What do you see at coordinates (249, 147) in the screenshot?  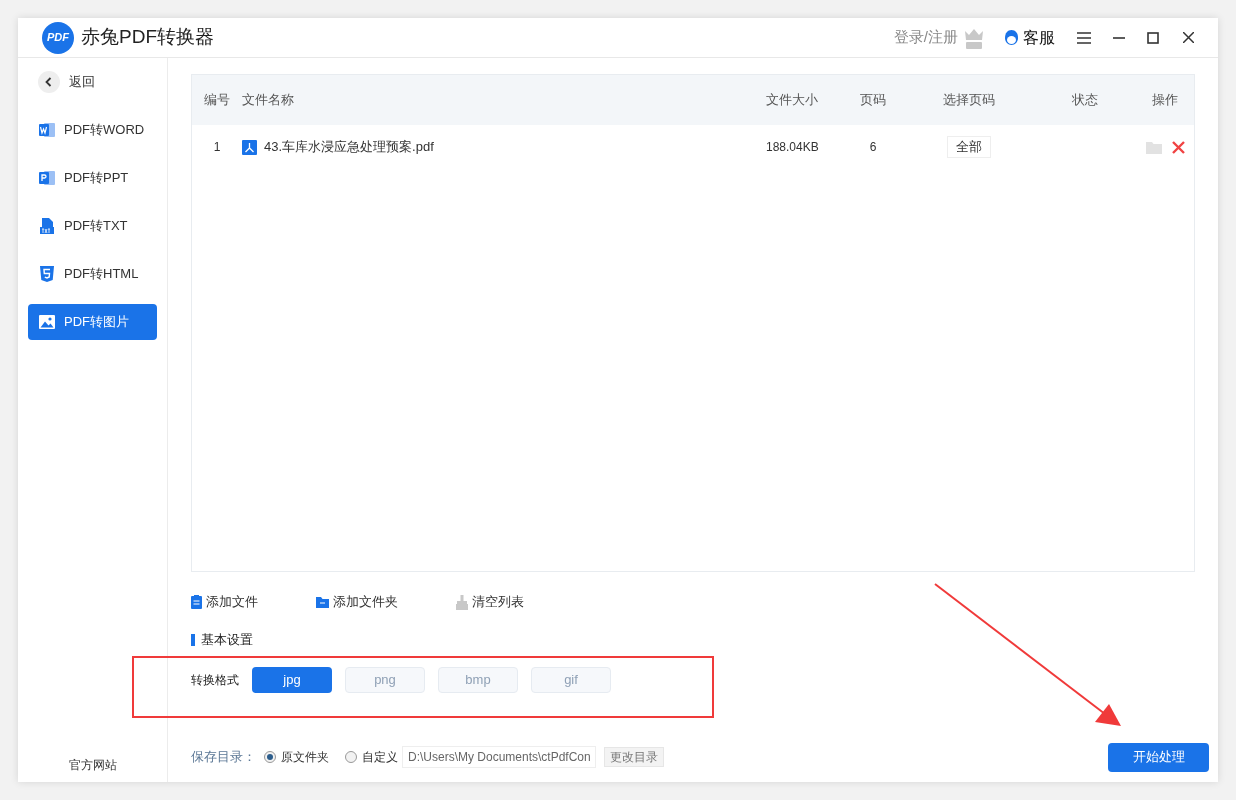 I see `pdf-file-icon` at bounding box center [249, 147].